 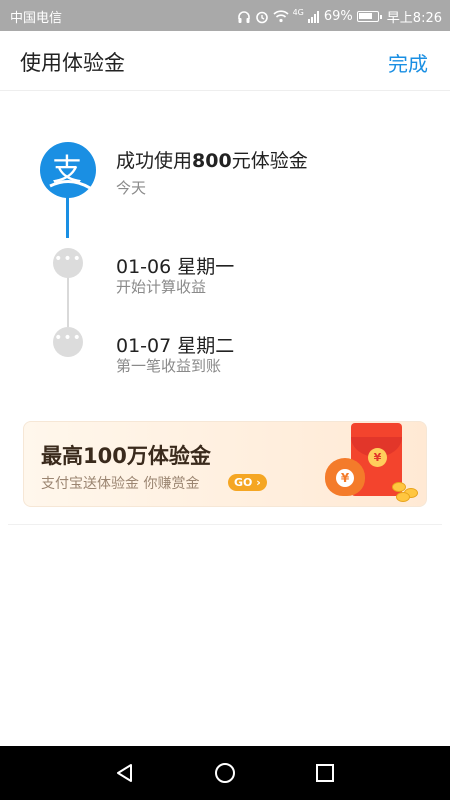 I want to click on step-3-subtitle: 第一笔收益到账, so click(x=169, y=366).